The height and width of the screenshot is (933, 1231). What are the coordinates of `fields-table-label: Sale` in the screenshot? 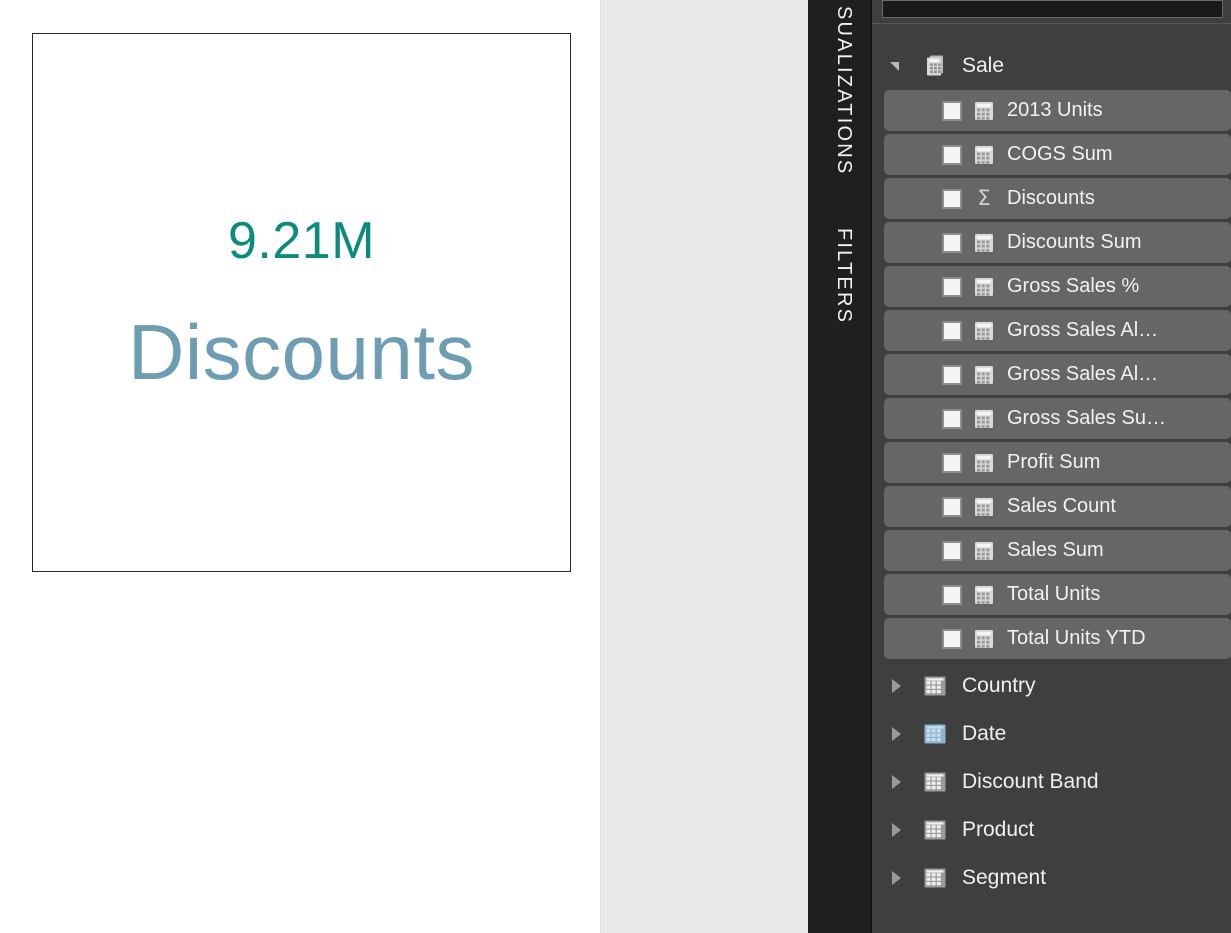 It's located at (983, 65).